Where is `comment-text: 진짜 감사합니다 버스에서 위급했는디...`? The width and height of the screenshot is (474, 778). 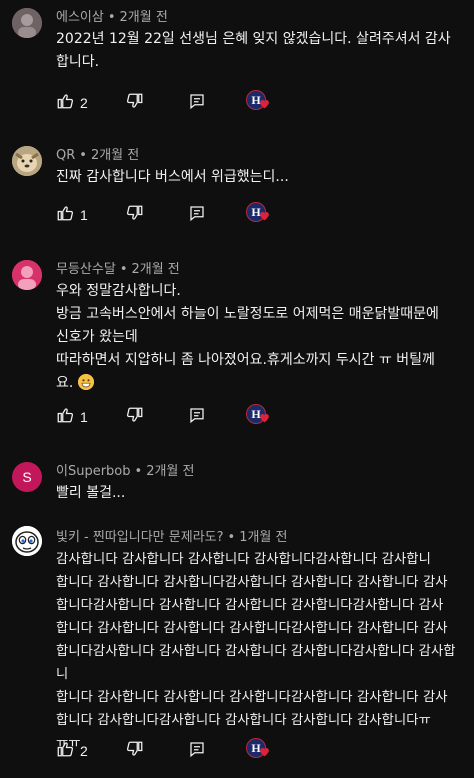
comment-text: 진짜 감사합니다 버스에서 위급했는디... is located at coordinates (172, 177).